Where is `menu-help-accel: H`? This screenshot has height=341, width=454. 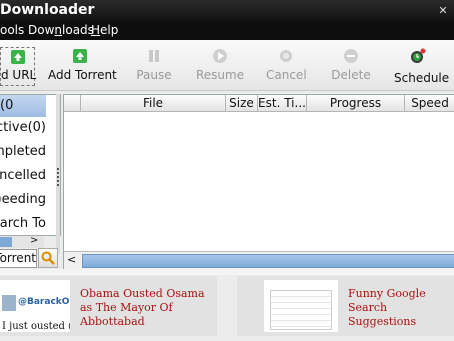 menu-help-accel: H is located at coordinates (96, 30).